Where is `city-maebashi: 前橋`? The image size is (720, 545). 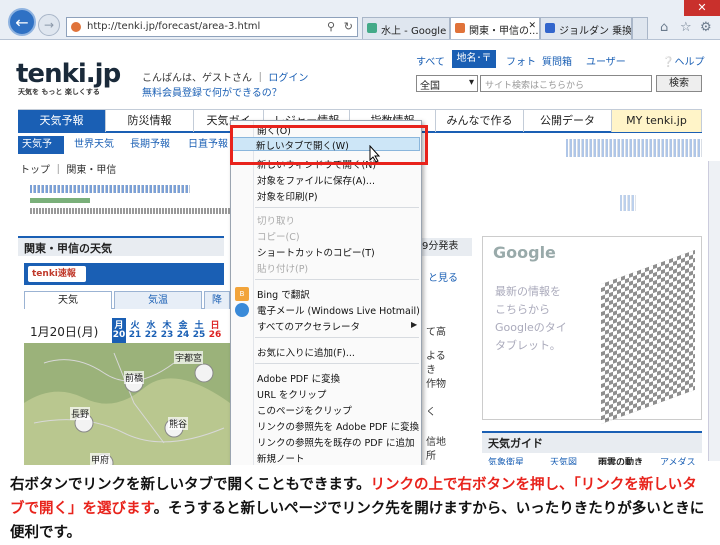
city-maebashi: 前橋 is located at coordinates (134, 377).